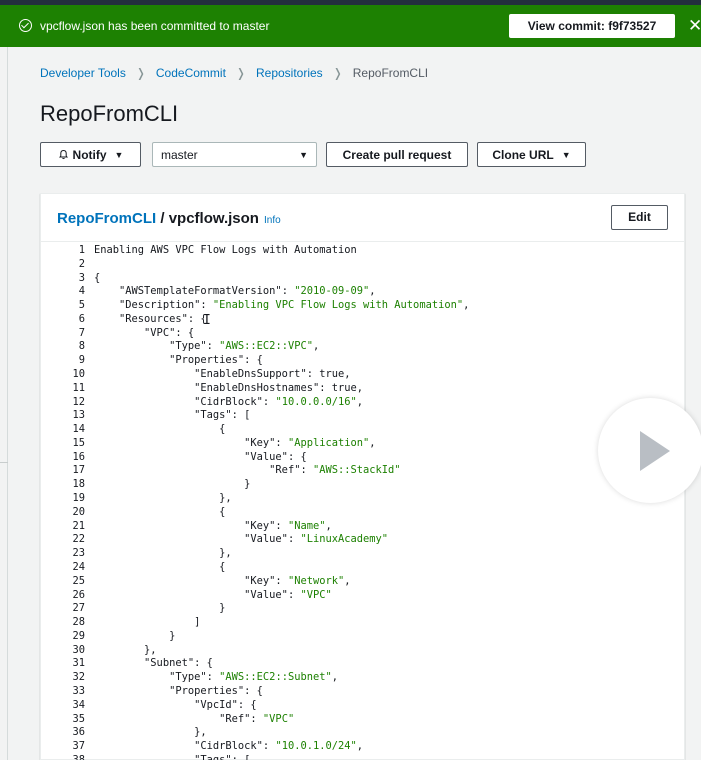 Image resolution: width=701 pixels, height=760 pixels. What do you see at coordinates (81, 291) in the screenshot?
I see `line-number: 4` at bounding box center [81, 291].